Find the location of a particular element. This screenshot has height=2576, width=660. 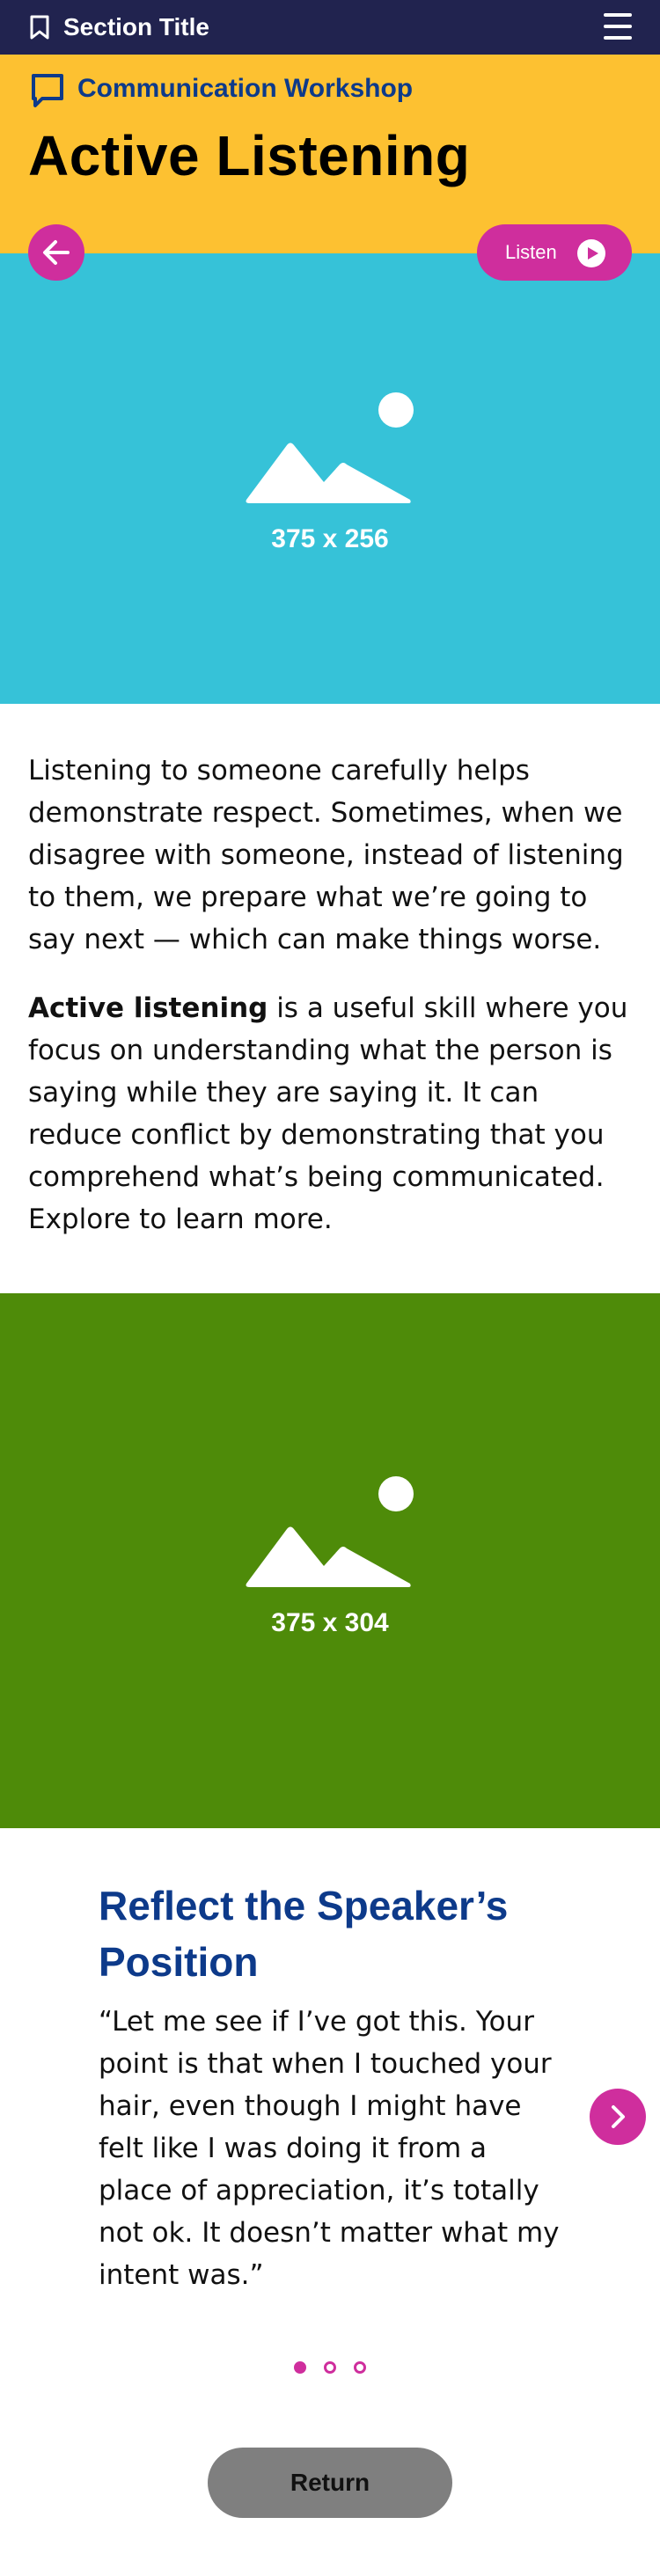

listen-button-label: Listen is located at coordinates (531, 252).